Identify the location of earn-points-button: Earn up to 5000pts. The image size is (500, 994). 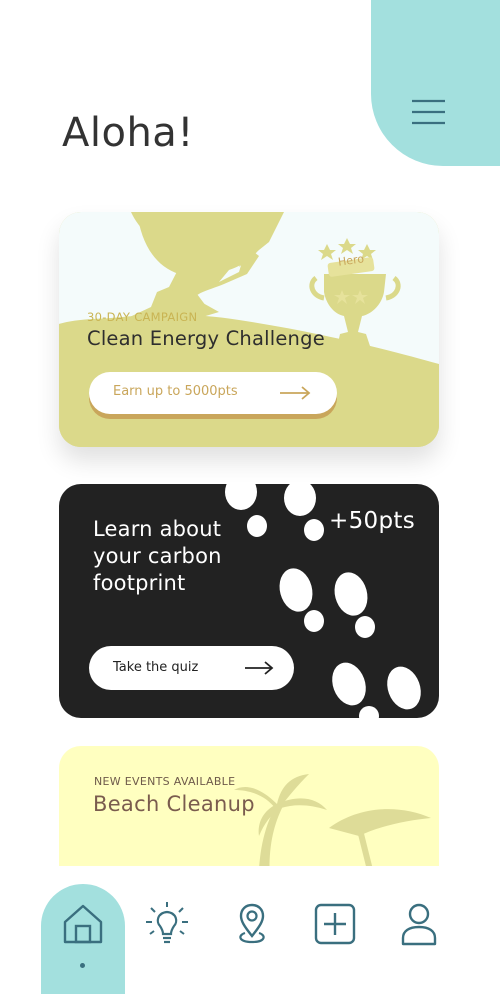
(213, 393).